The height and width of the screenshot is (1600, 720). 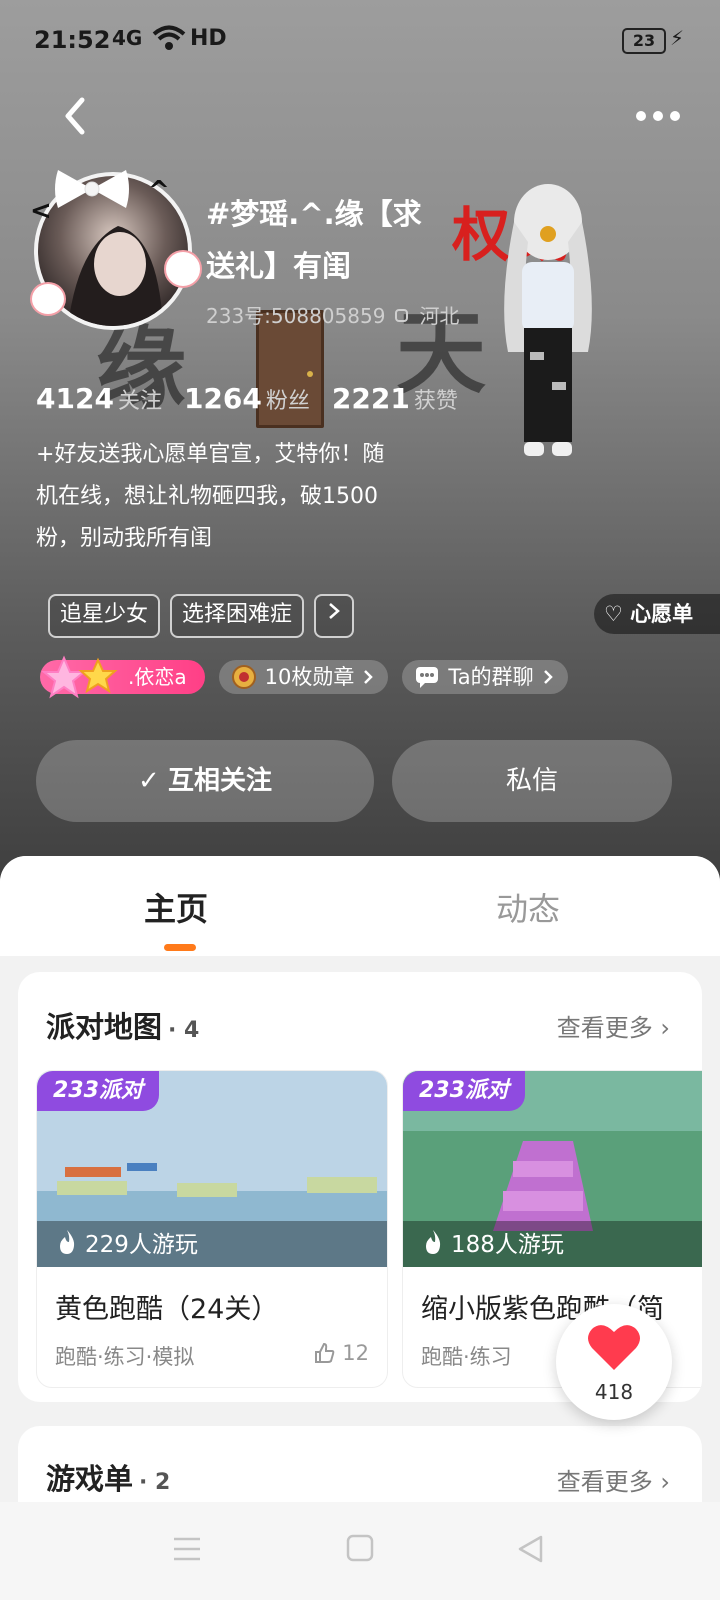 I want to click on stat-likes: 2221 获赞, so click(x=395, y=398).